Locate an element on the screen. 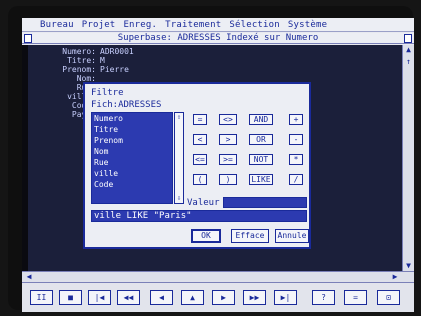 Image resolution: width=421 pixels, height=316 pixels. field-list-item: Rue is located at coordinates (132, 162).